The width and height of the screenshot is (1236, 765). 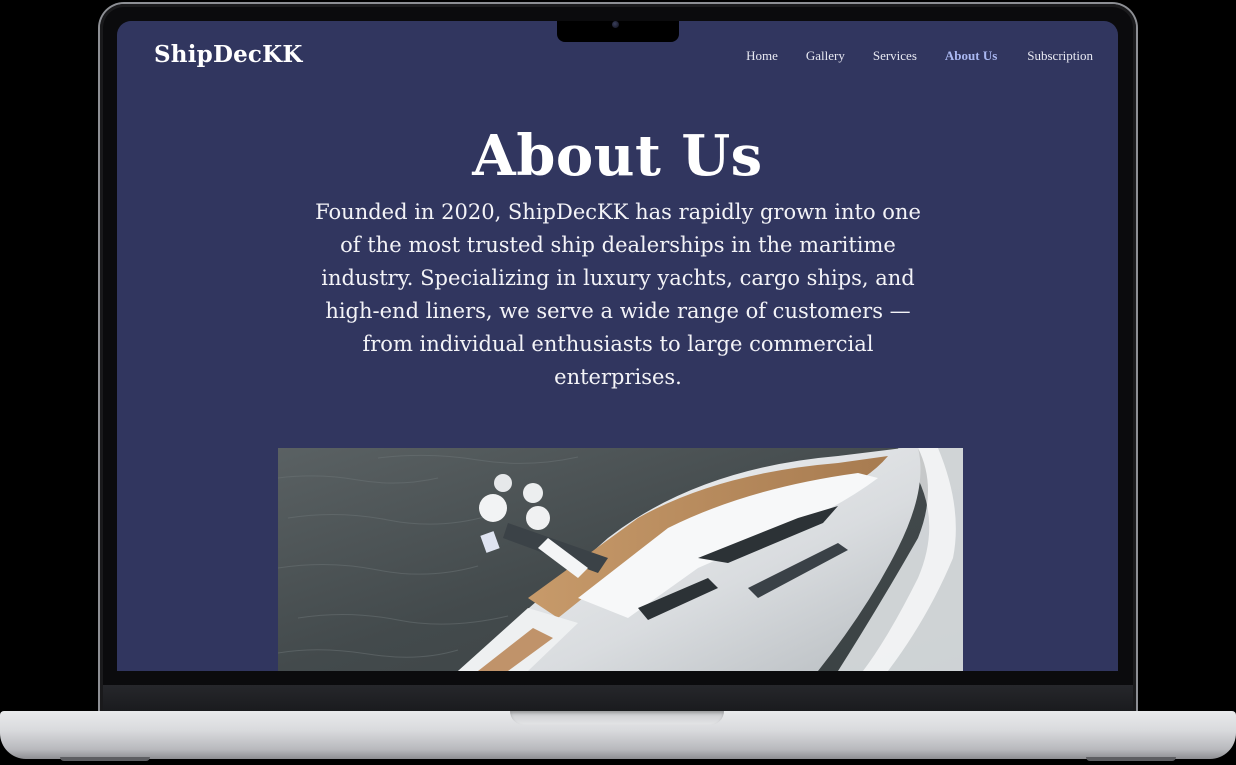 What do you see at coordinates (617, 718) in the screenshot?
I see `lid-opening-notch` at bounding box center [617, 718].